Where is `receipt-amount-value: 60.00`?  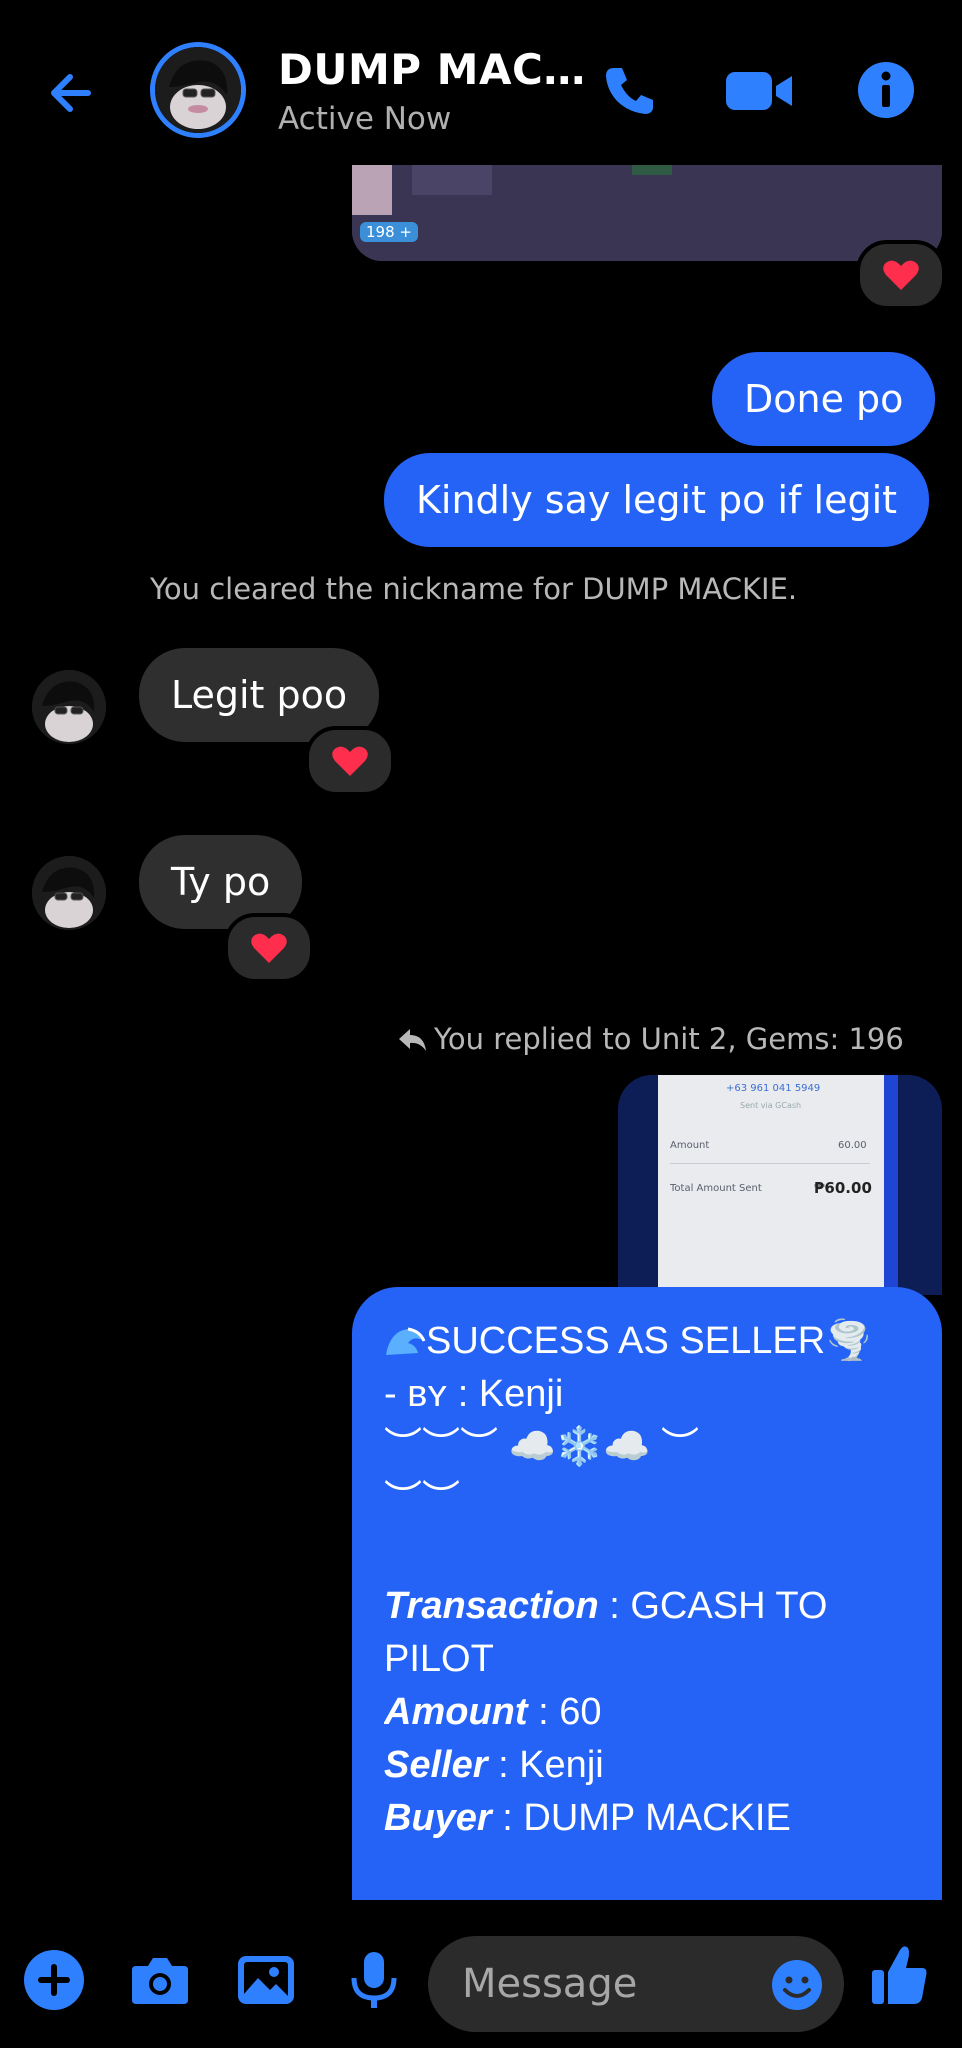 receipt-amount-value: 60.00 is located at coordinates (852, 1145).